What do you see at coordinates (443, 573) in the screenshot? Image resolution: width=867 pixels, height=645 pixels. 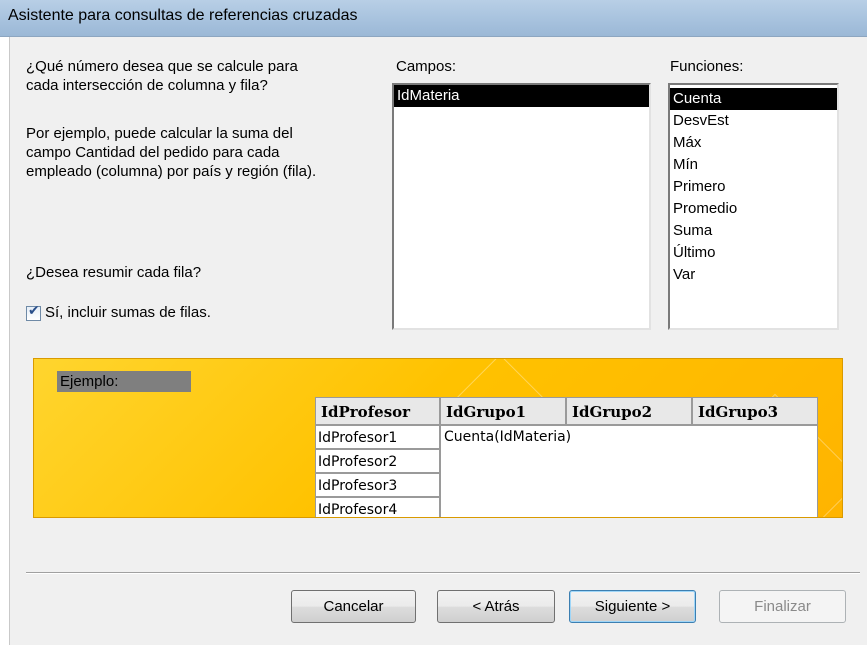 I see `separator` at bounding box center [443, 573].